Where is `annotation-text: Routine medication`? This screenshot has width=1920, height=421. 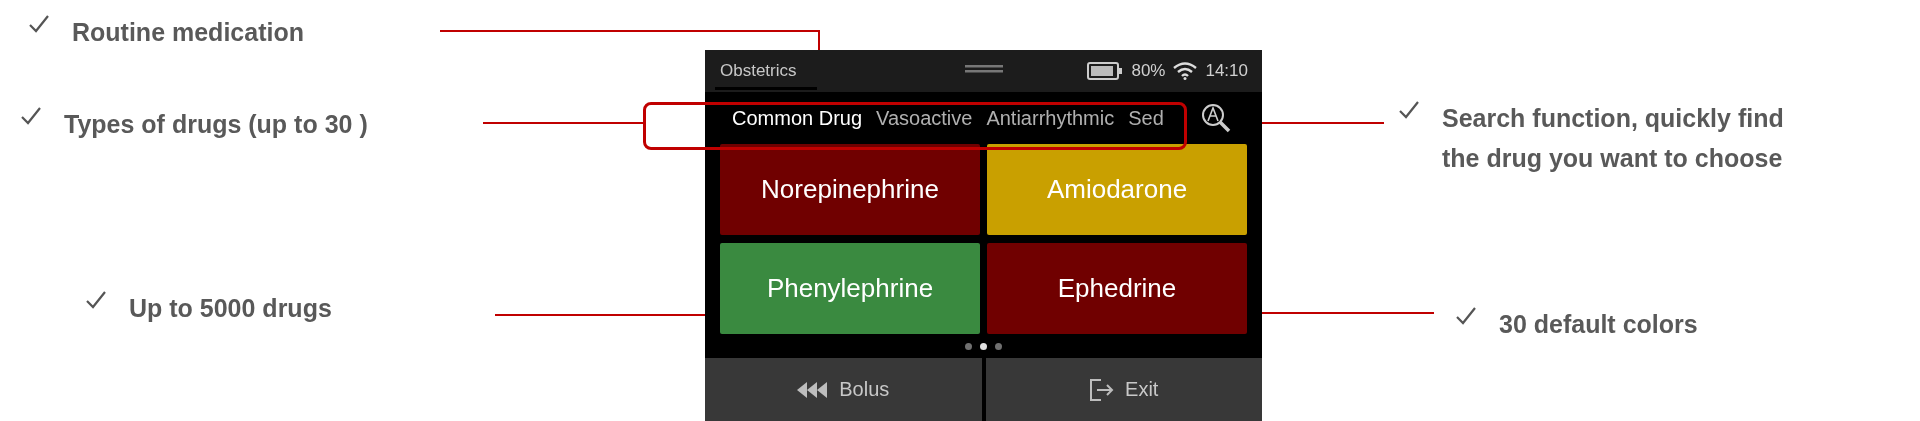 annotation-text: Routine medication is located at coordinates (188, 32).